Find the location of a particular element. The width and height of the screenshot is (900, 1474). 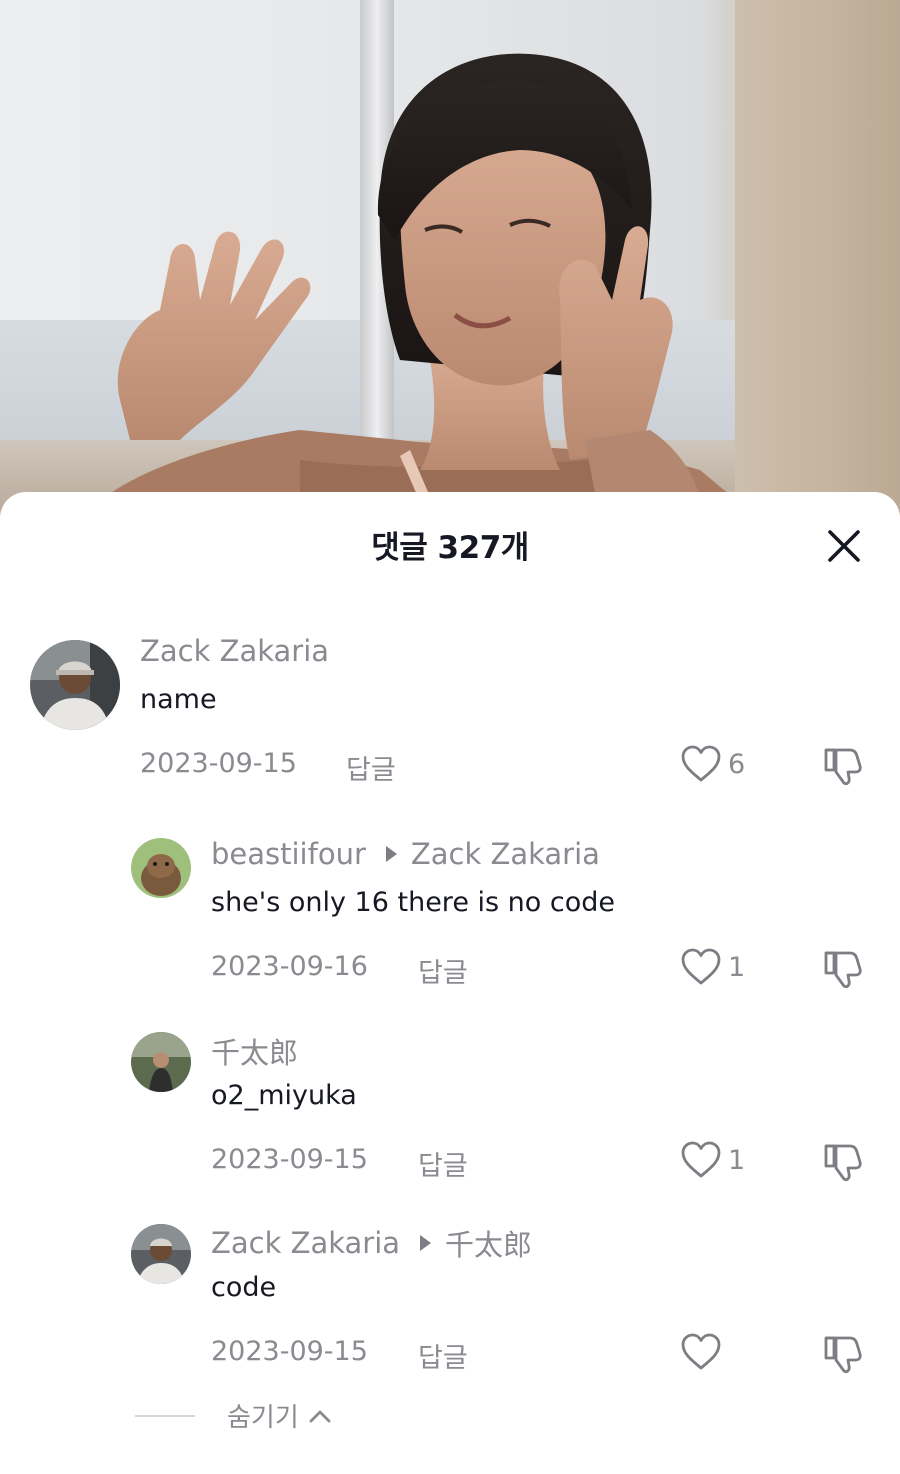

username-label: beastiifour is located at coordinates (288, 854).